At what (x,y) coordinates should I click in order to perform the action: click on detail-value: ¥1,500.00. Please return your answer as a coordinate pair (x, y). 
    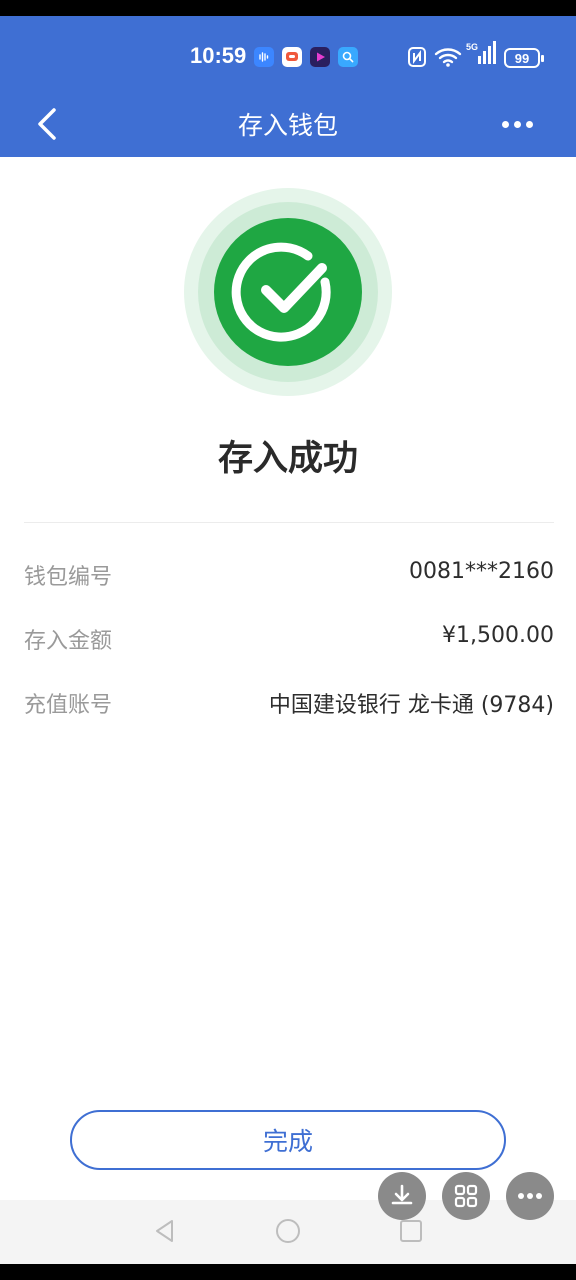
    Looking at the image, I should click on (498, 635).